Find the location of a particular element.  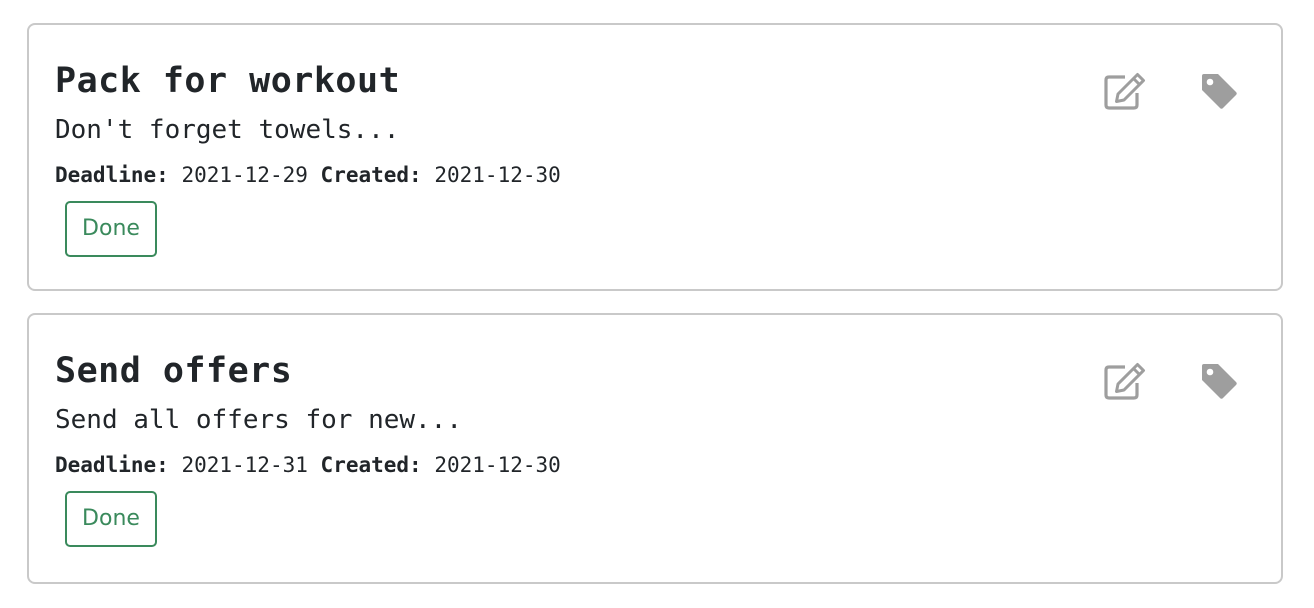

deadline-value: 2021-12-29 is located at coordinates (244, 175).